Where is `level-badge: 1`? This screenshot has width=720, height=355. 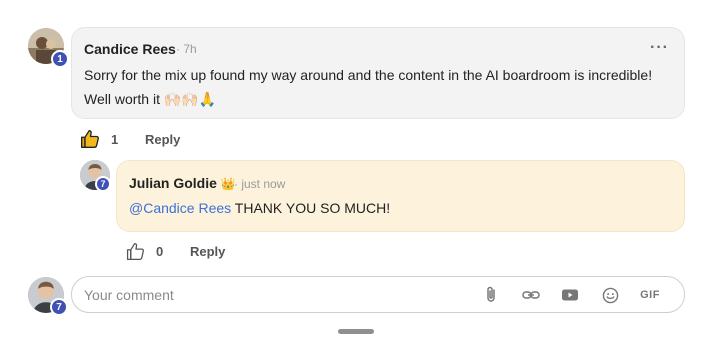 level-badge: 1 is located at coordinates (60, 59).